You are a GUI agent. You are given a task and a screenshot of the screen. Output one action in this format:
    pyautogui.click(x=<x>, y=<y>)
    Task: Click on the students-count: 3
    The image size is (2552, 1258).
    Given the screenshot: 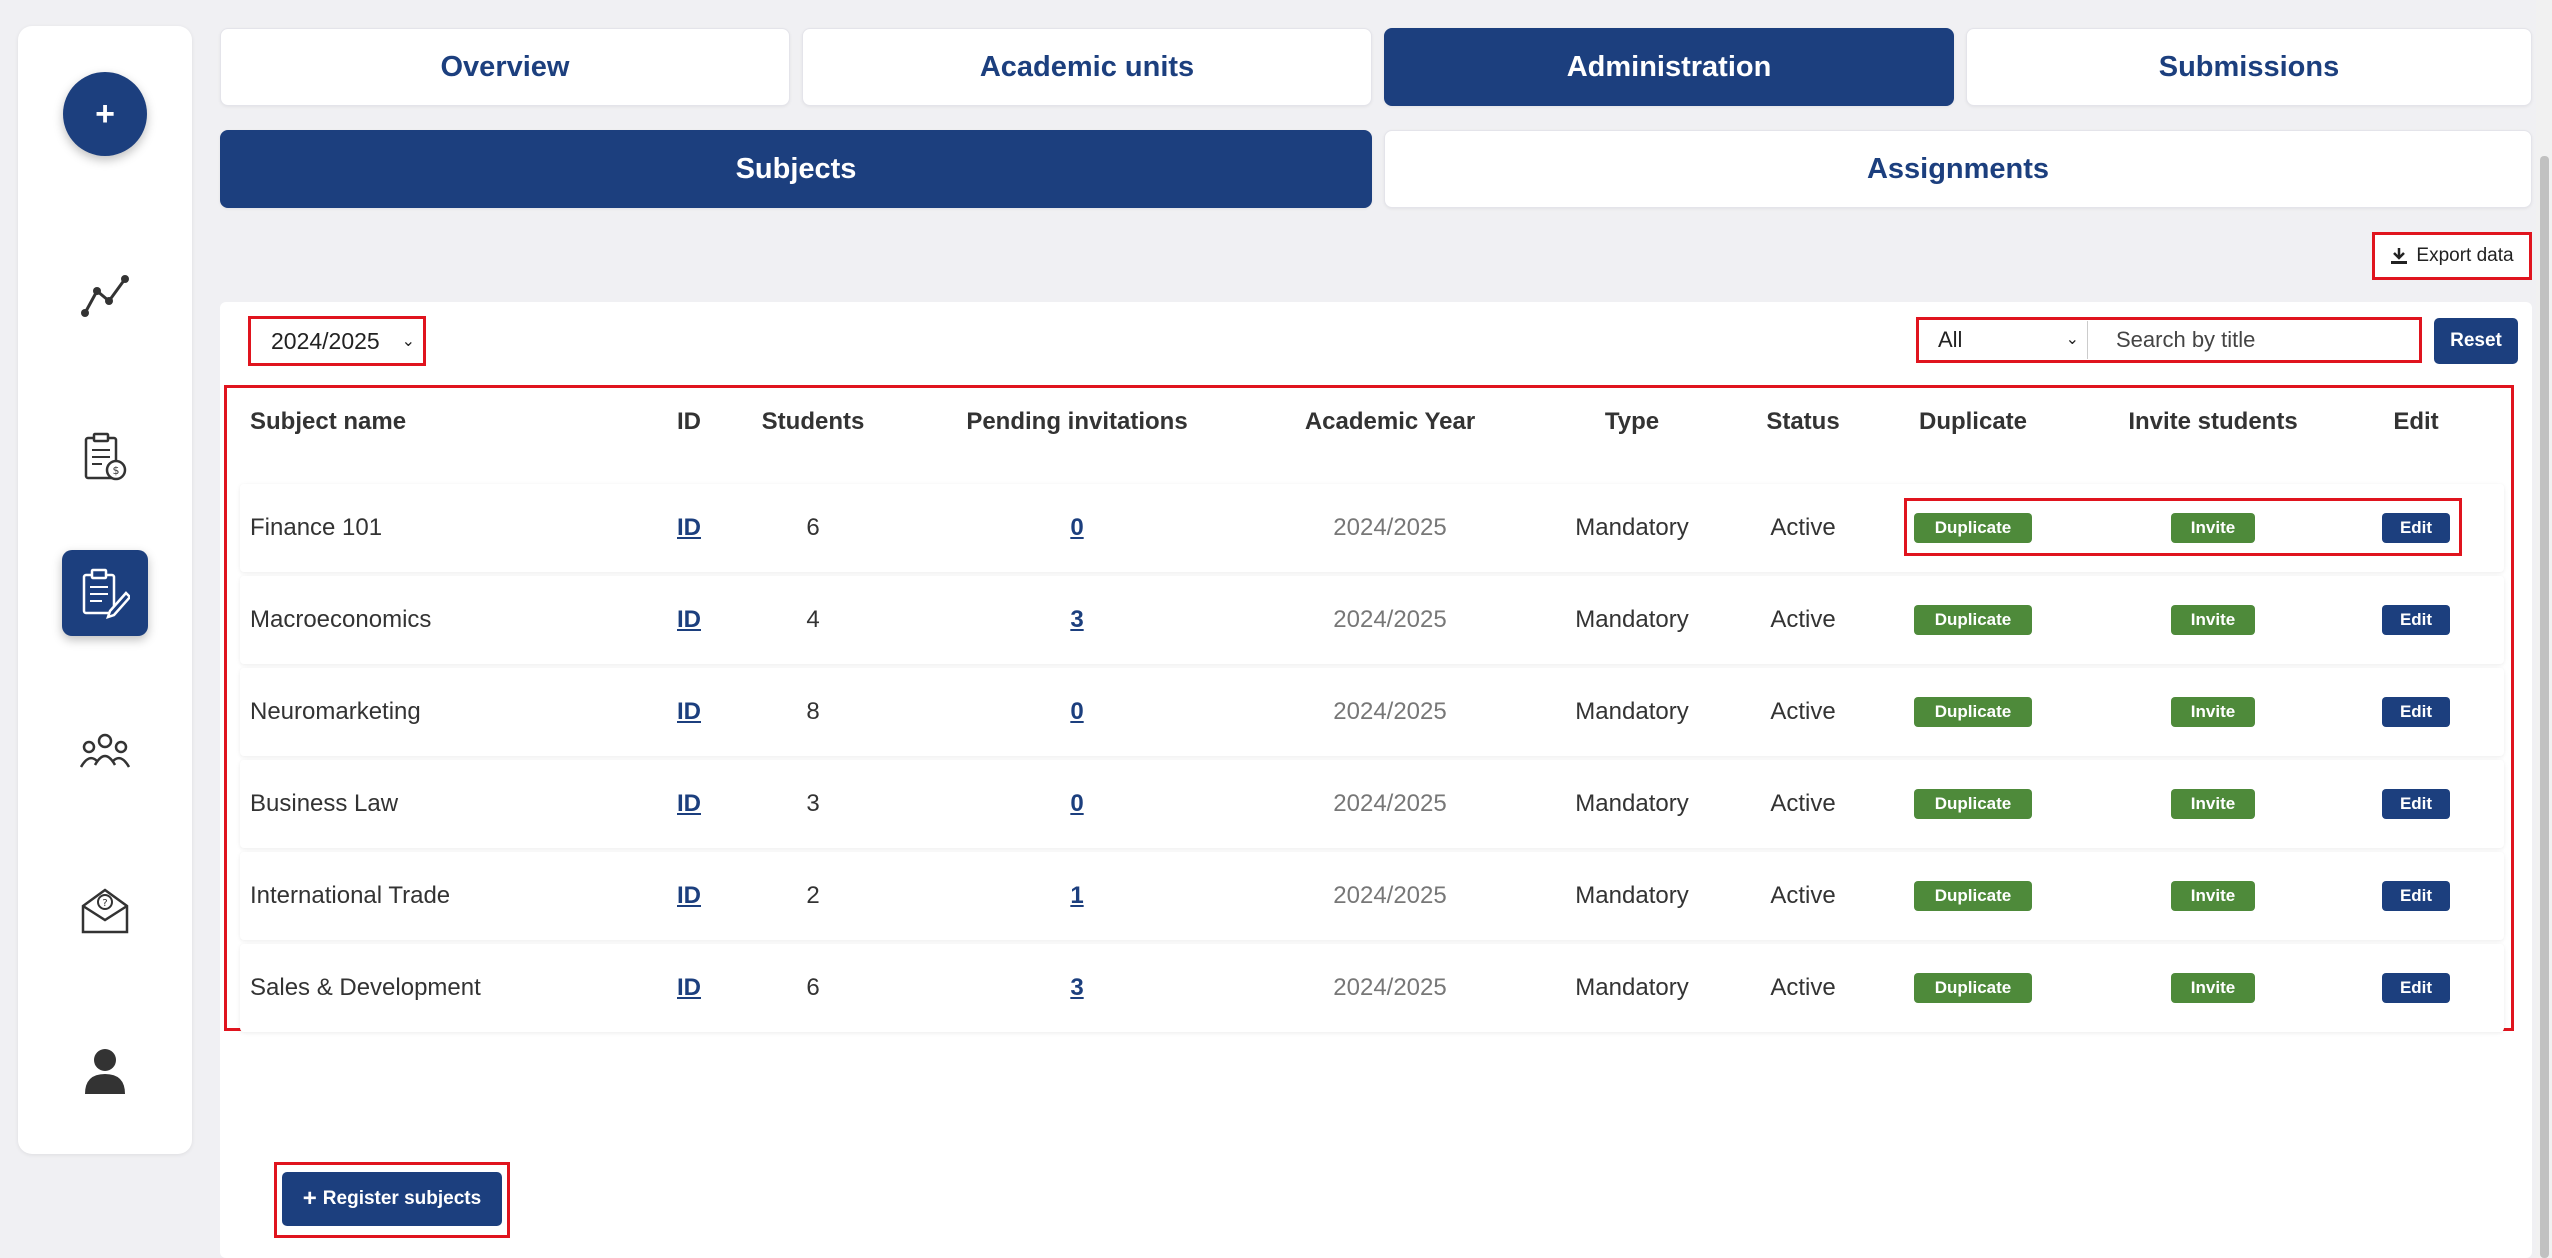 What is the action you would take?
    pyautogui.click(x=813, y=803)
    